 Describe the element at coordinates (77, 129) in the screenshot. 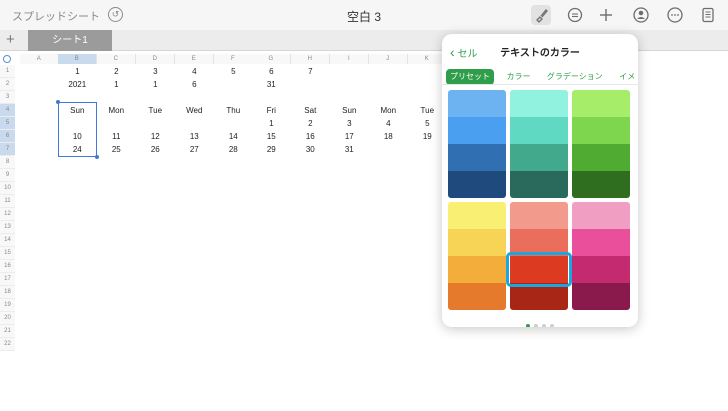

I see `cell-selection` at that location.